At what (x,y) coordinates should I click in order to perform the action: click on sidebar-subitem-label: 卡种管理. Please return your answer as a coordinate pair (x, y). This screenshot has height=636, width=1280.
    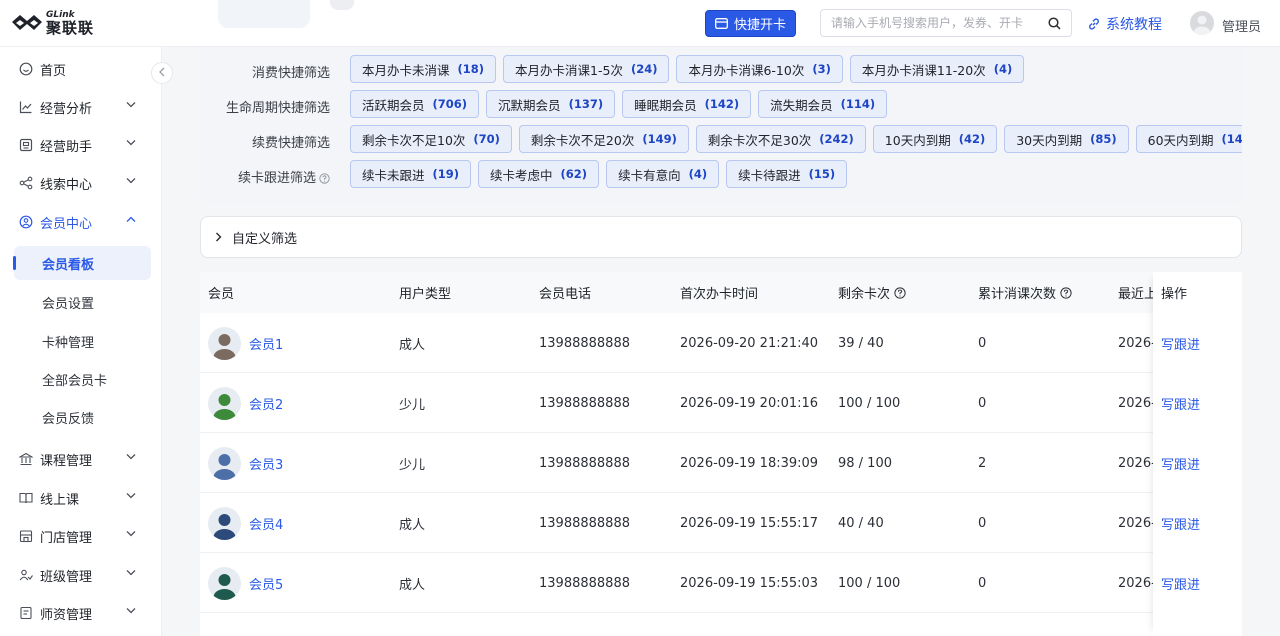
    Looking at the image, I should click on (68, 343).